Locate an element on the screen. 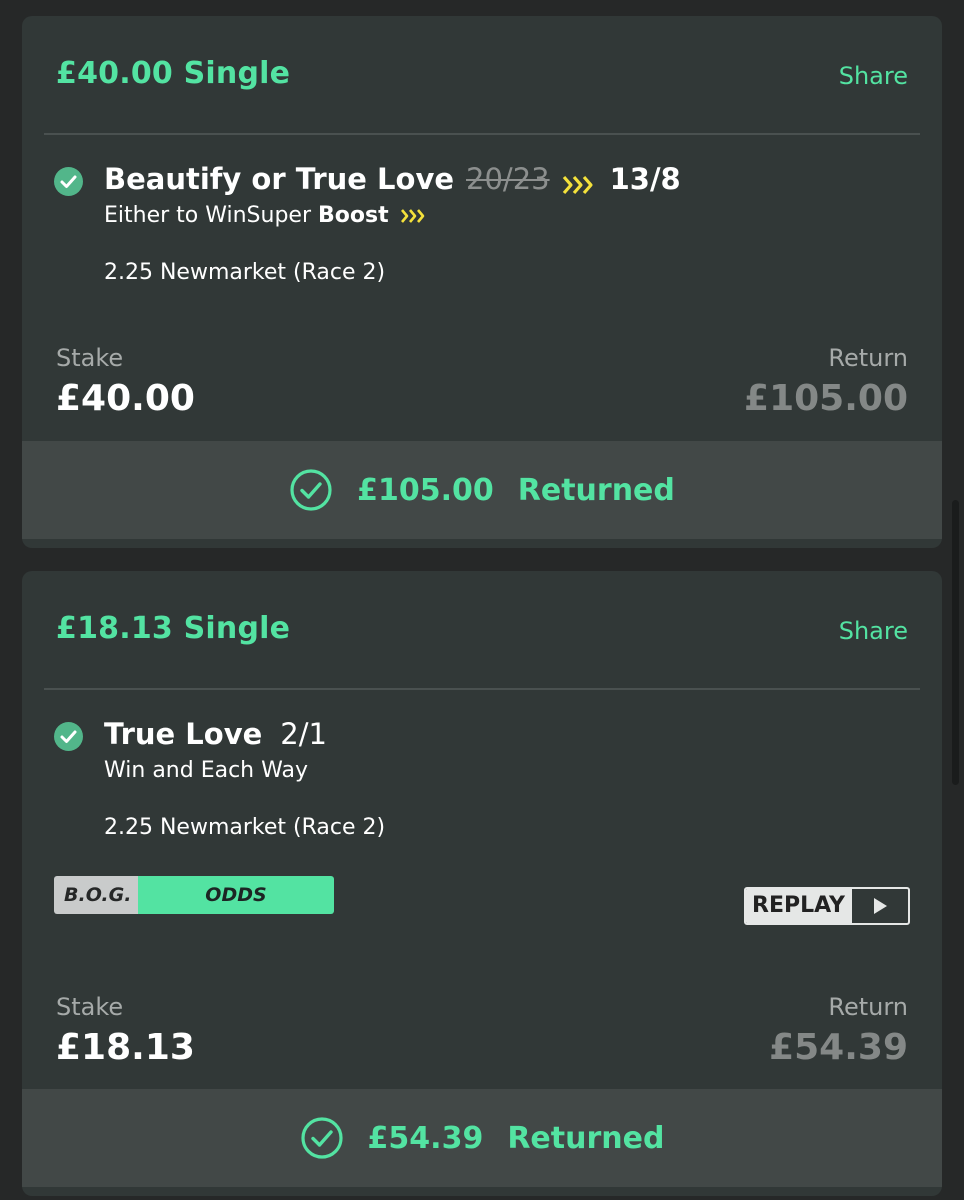  bet-title: £18.13 Single is located at coordinates (173, 628).